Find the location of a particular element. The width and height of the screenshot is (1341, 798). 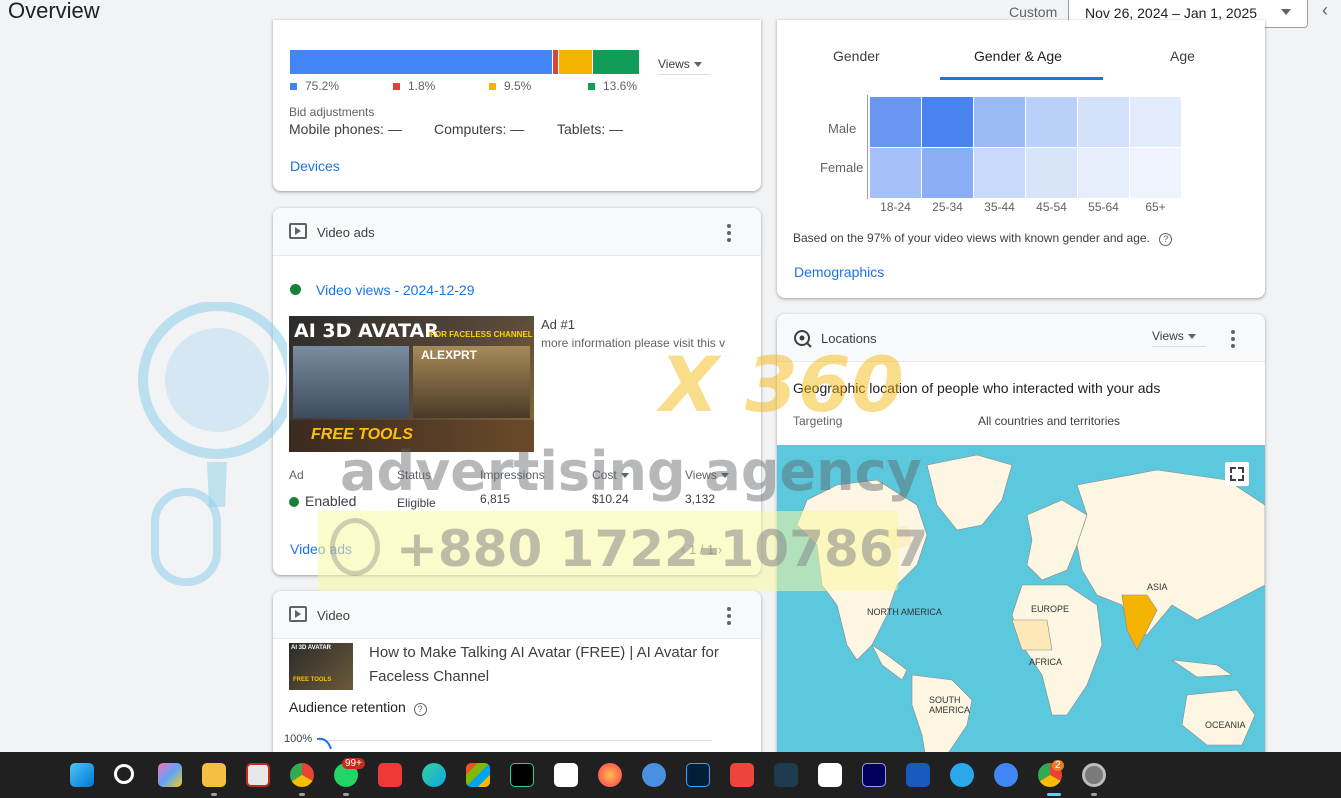

tab-gender: Gender is located at coordinates (856, 56).